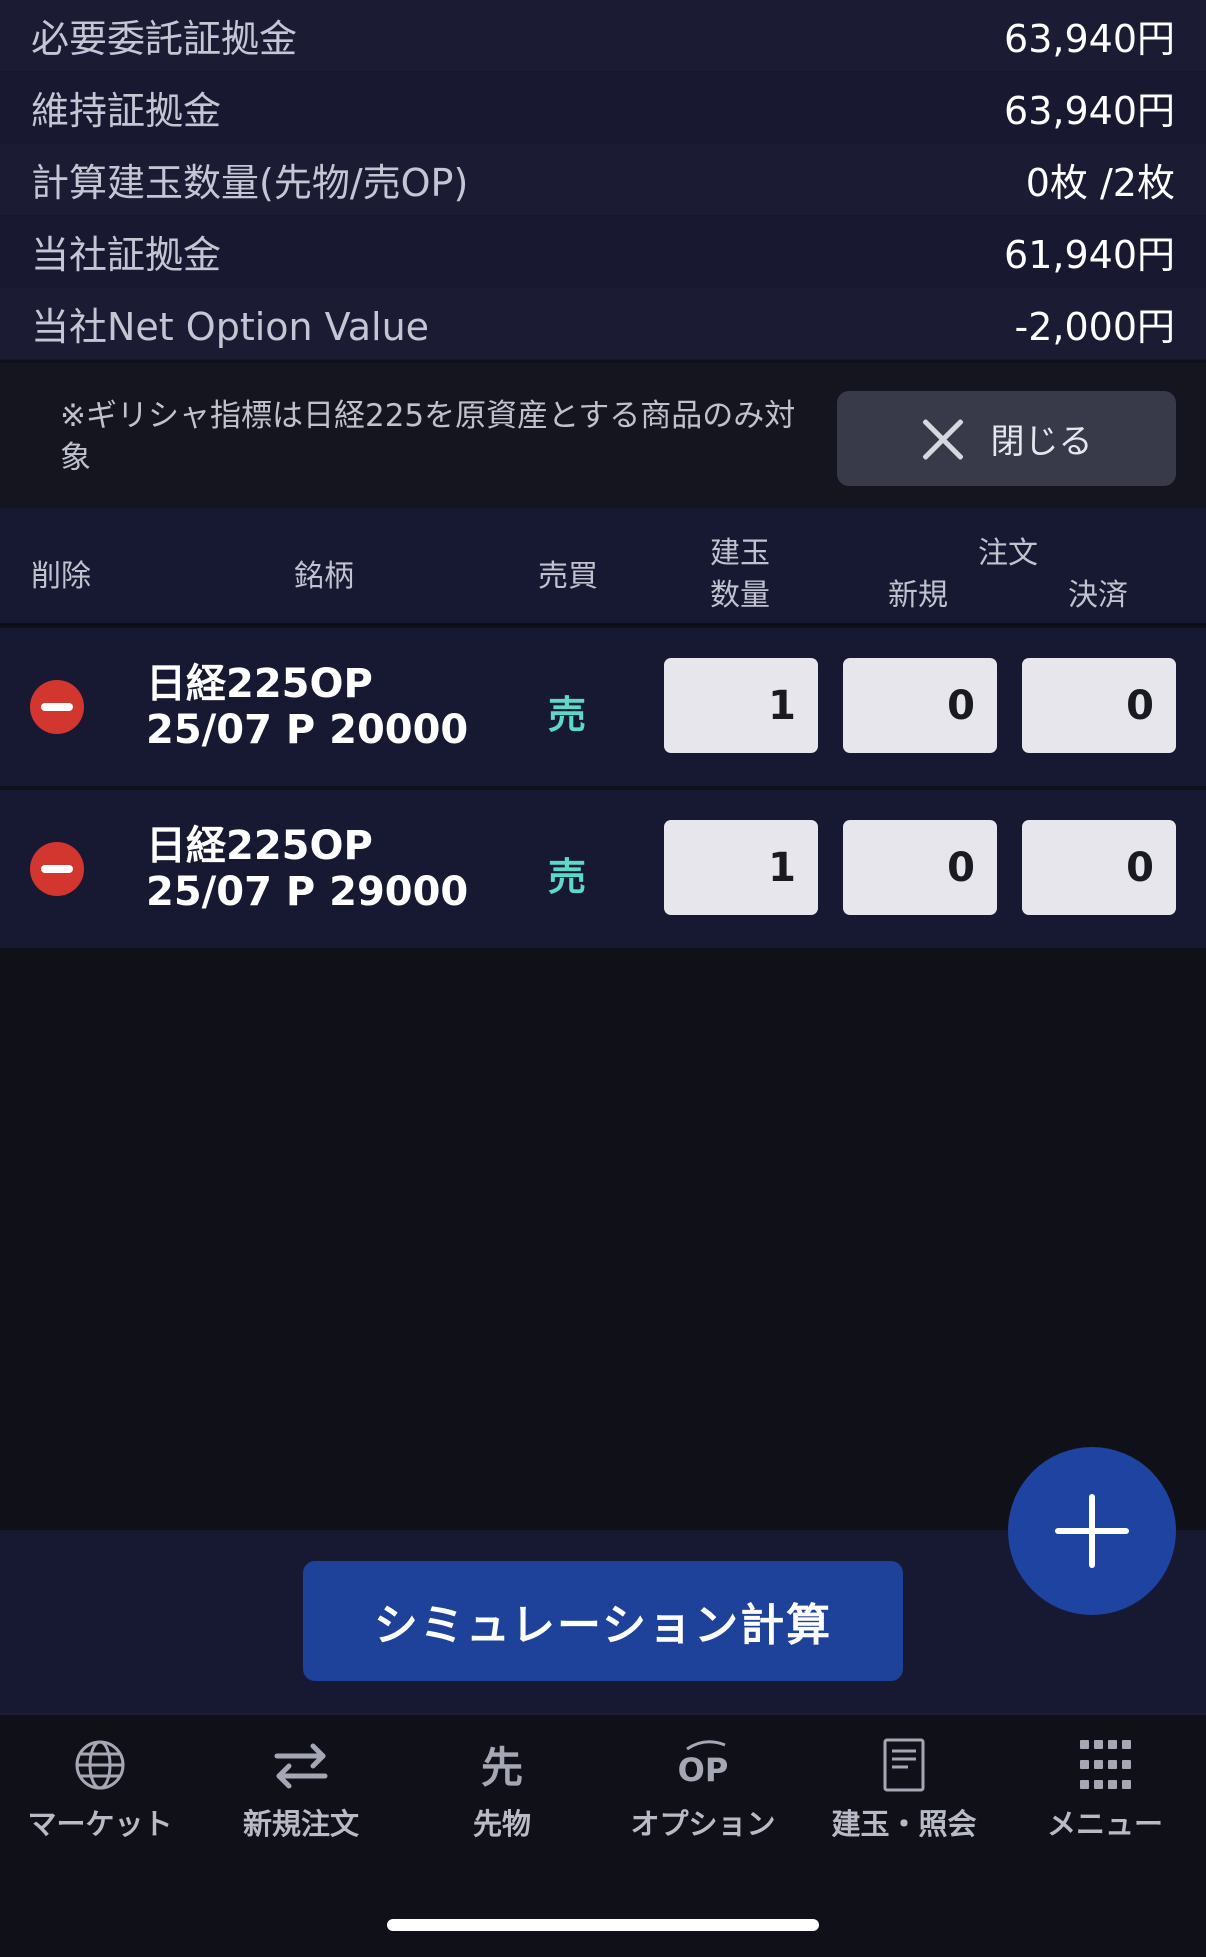 This screenshot has height=1957, width=1206. I want to click on tab-label: メニュー, so click(1104, 1824).